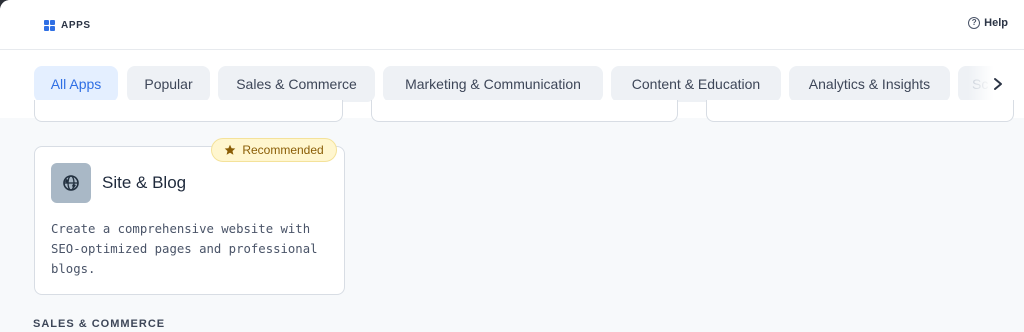  I want to click on scroll-next-button, so click(998, 84).